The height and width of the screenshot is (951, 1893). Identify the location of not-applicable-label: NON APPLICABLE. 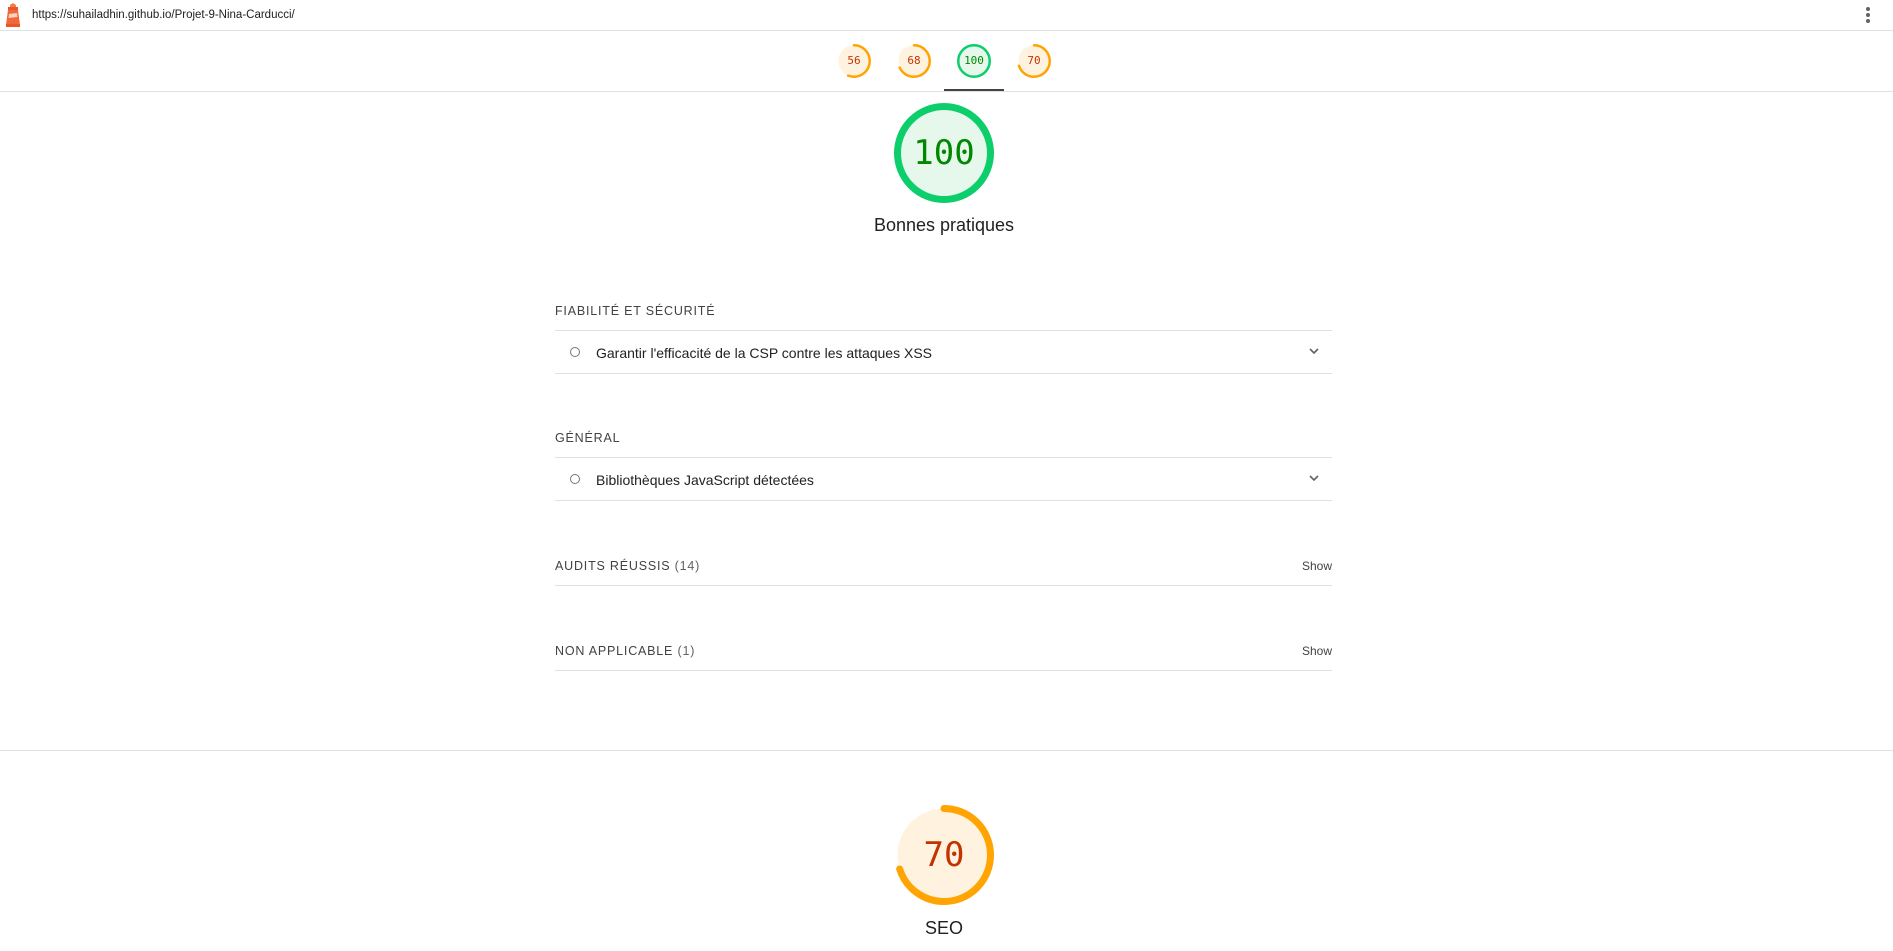
(614, 651).